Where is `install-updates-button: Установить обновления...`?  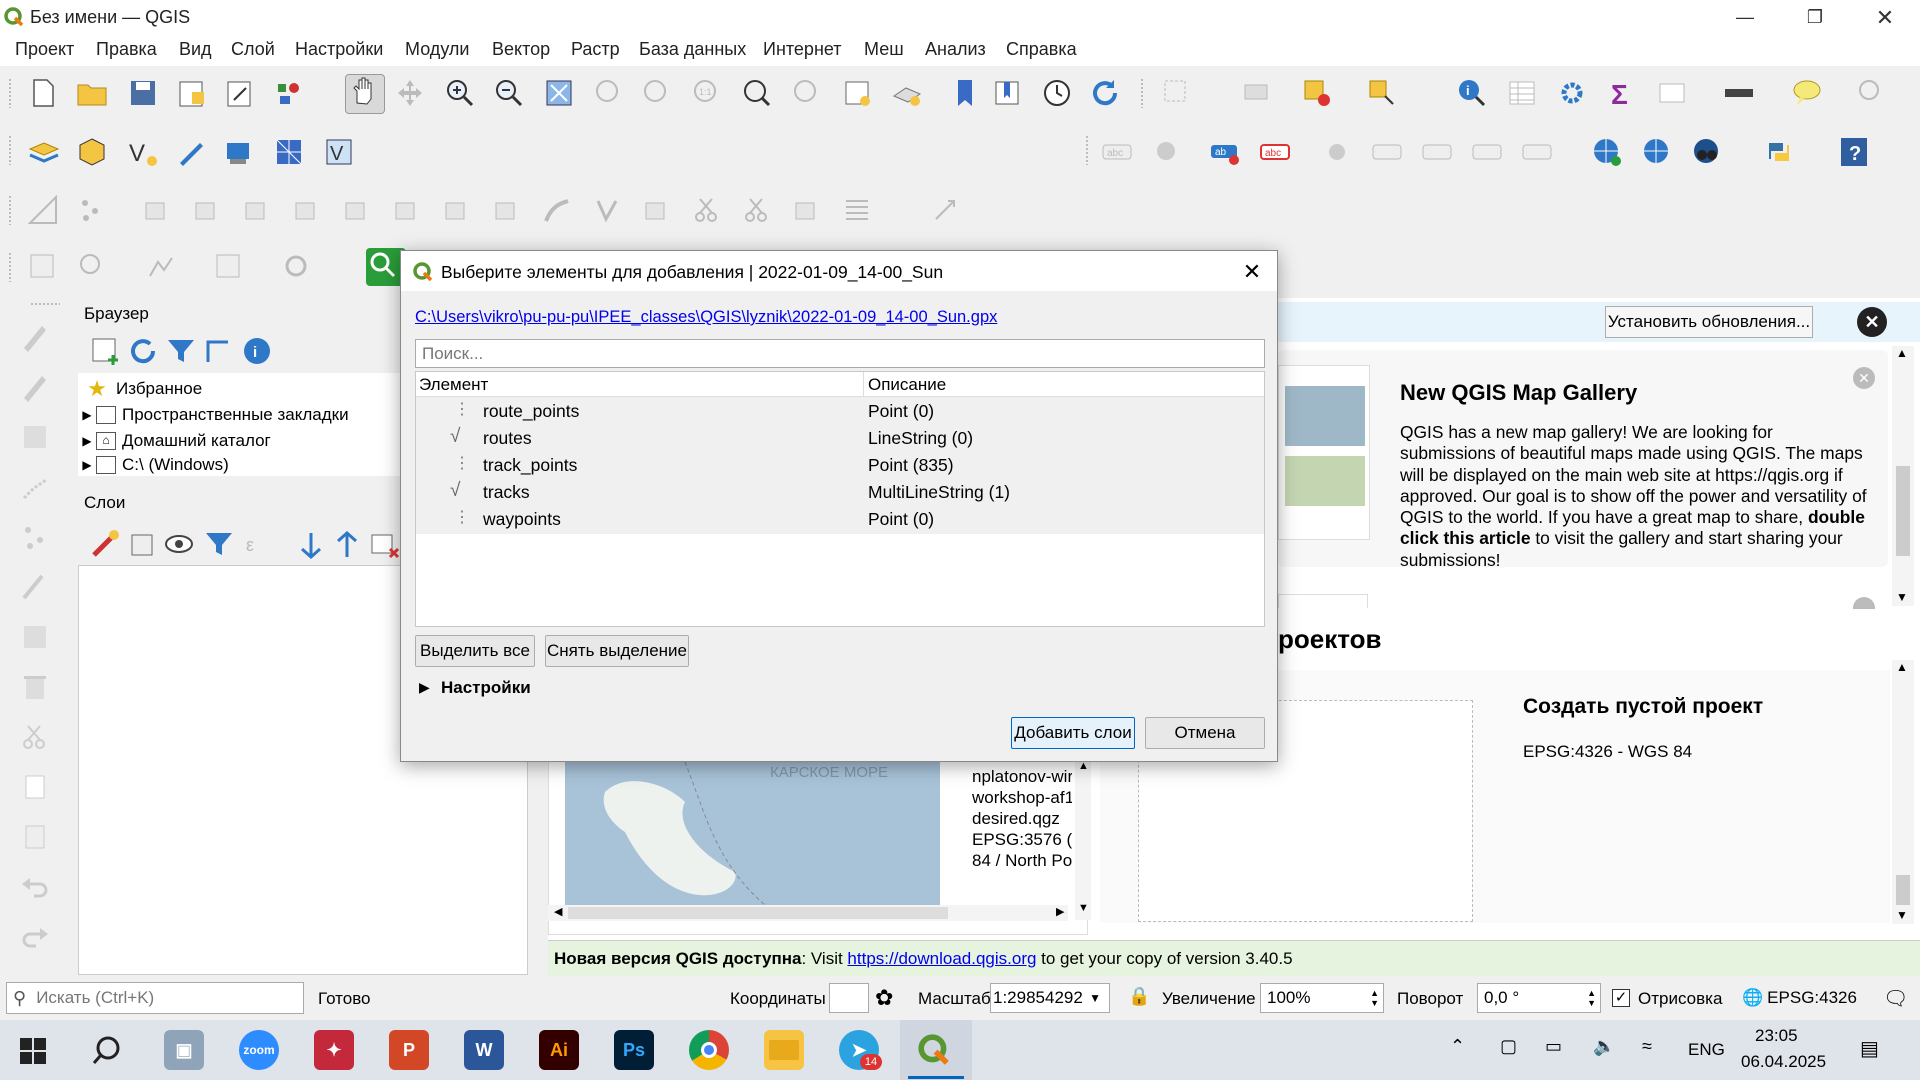
install-updates-button: Установить обновления... is located at coordinates (1709, 322).